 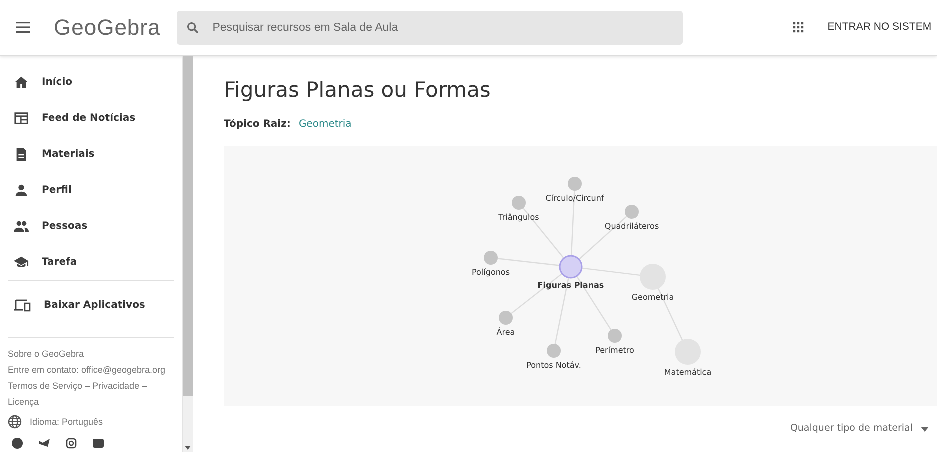 I want to click on sidebar-item: Início, so click(x=91, y=82).